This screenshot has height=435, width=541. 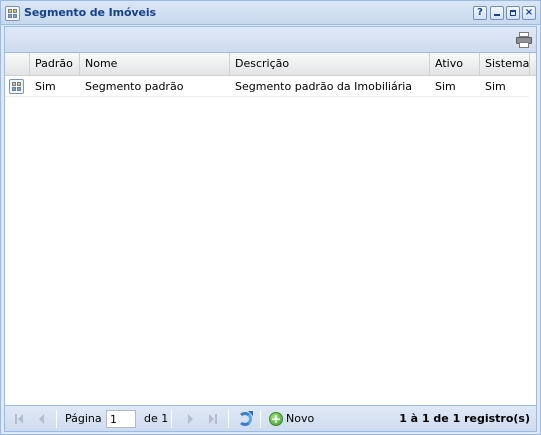 I want to click on window-title: Segmento de Imóveis, so click(x=90, y=12).